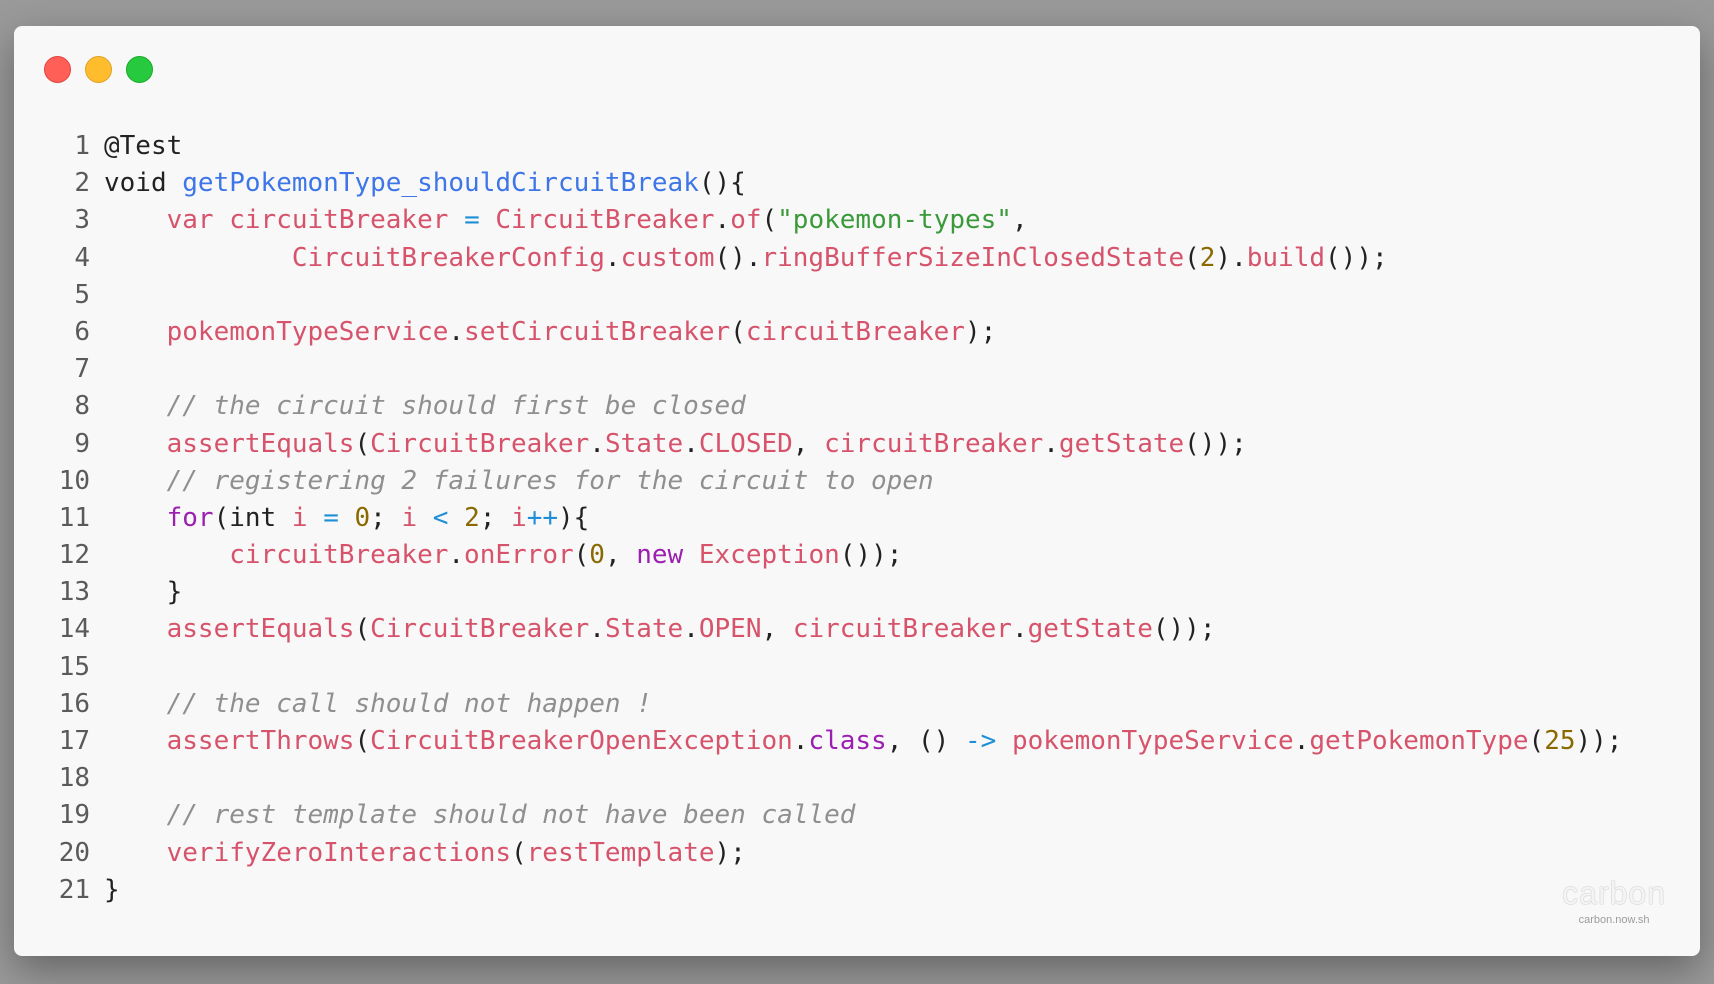 The image size is (1714, 984). Describe the element at coordinates (331, 517) in the screenshot. I see `code-token: =` at that location.